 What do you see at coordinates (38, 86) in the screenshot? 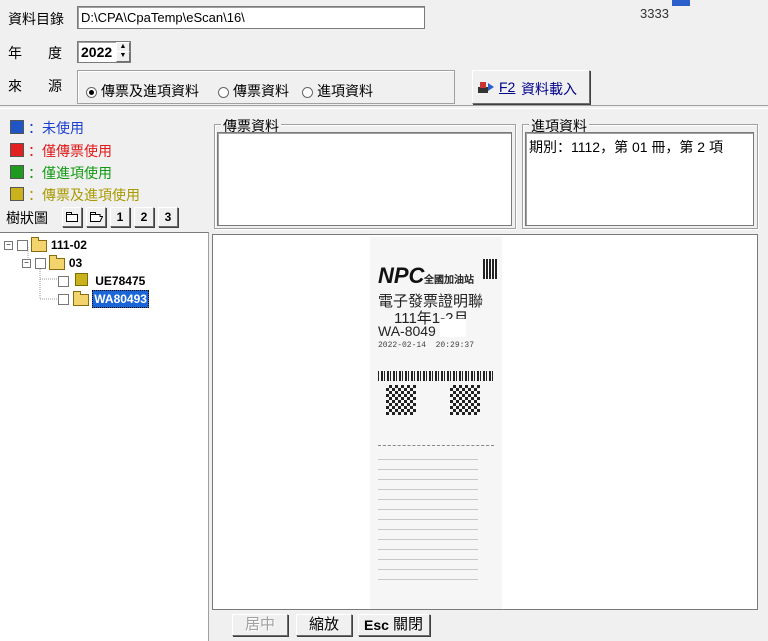
I see `source-label: 來 源` at bounding box center [38, 86].